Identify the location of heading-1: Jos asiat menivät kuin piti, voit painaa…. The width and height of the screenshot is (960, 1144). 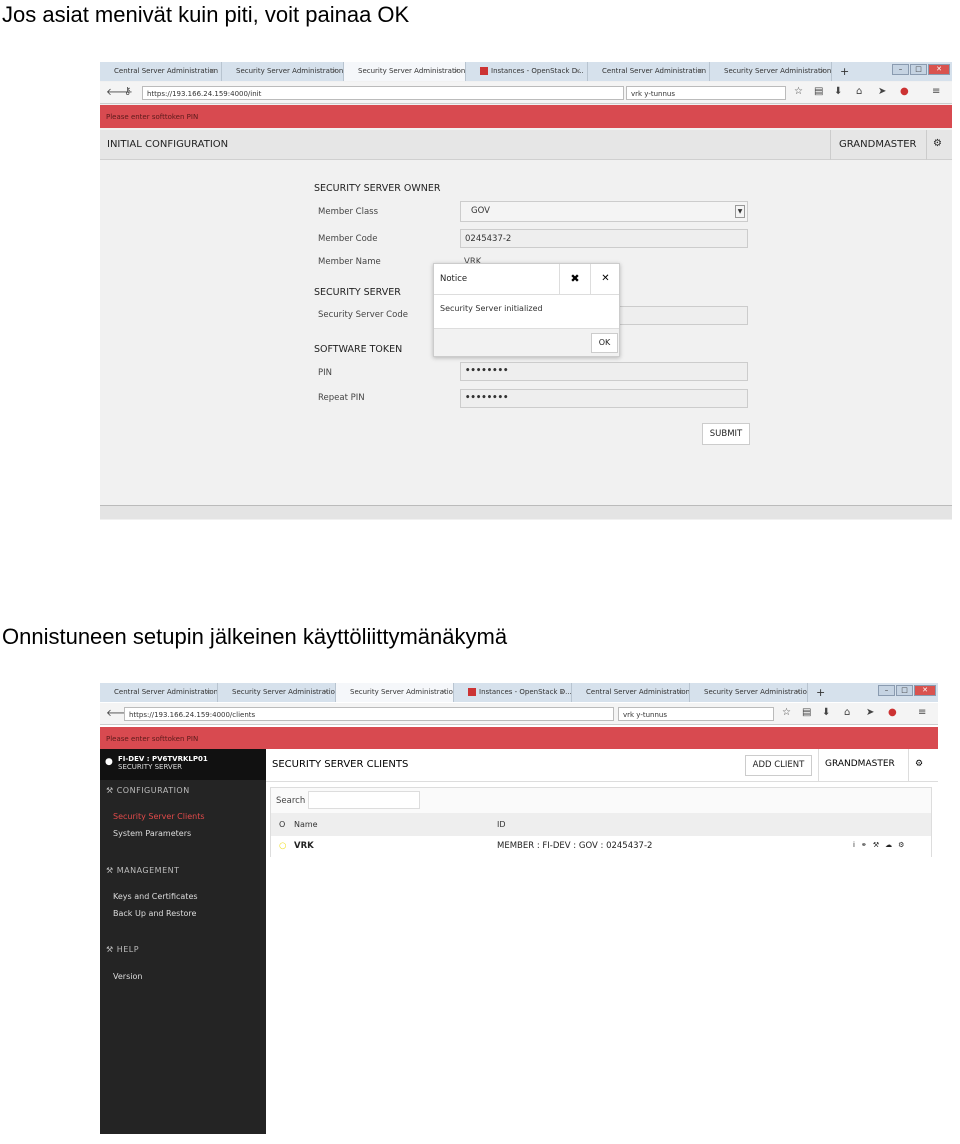
(206, 14).